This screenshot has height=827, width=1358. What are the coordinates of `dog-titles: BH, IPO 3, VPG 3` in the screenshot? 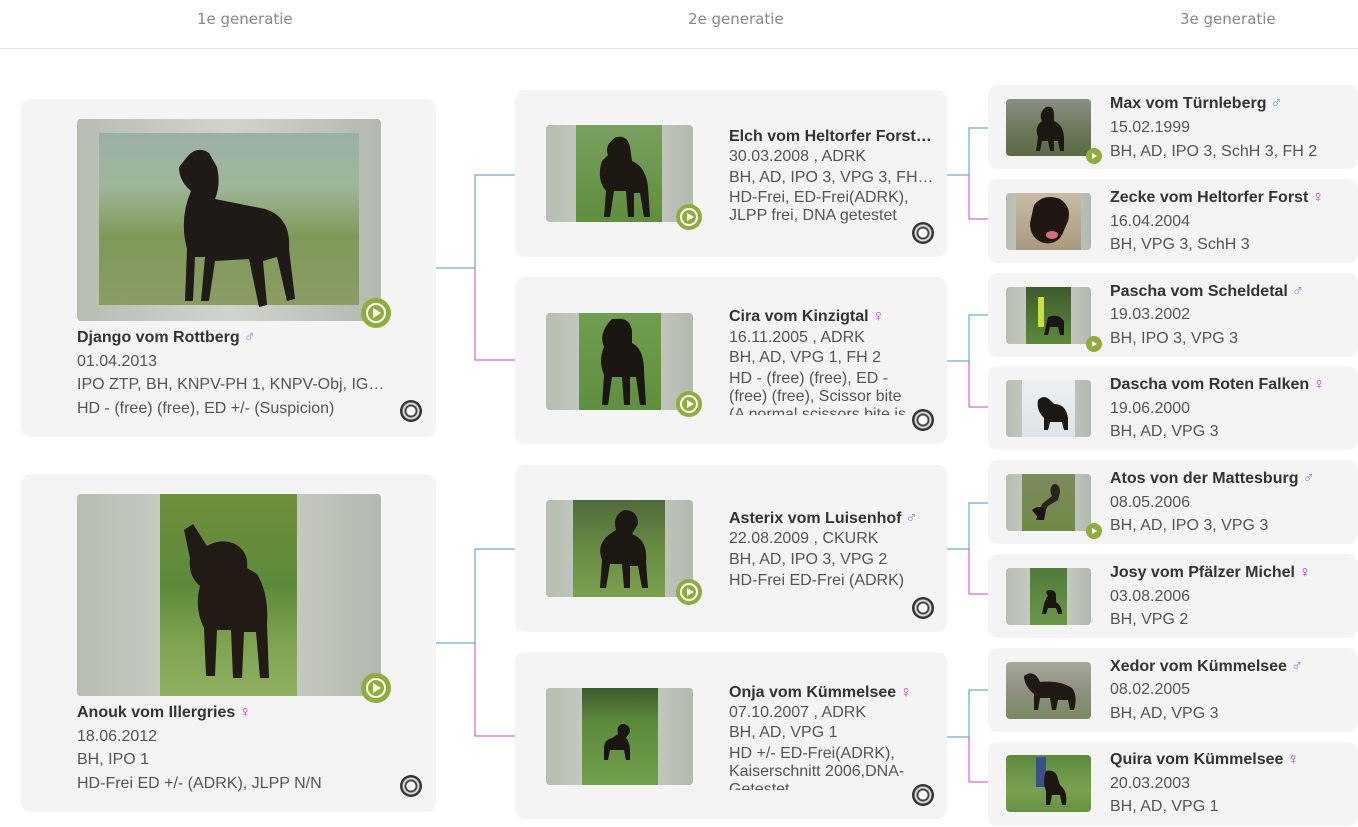 It's located at (1174, 338).